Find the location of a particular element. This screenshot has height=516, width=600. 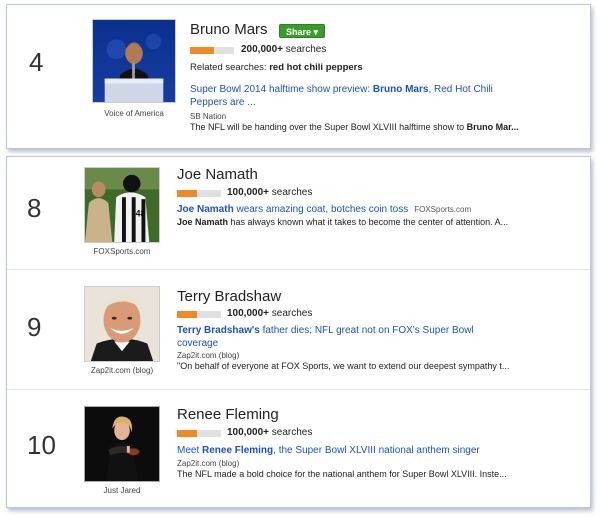

news-source: SB Nation is located at coordinates (208, 116).